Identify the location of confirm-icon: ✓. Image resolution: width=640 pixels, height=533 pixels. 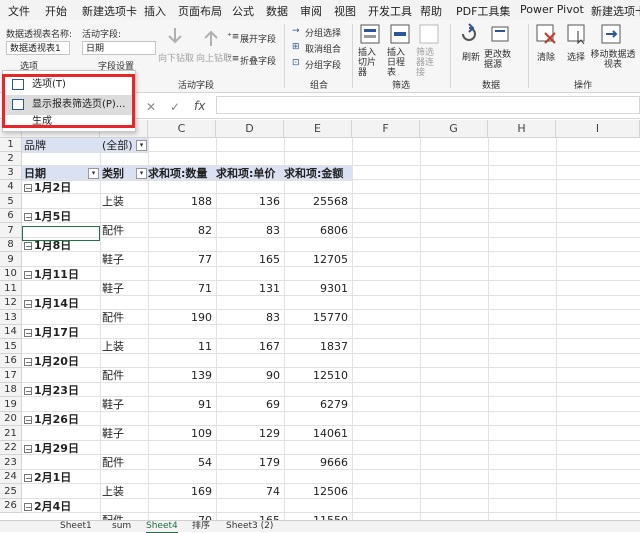
(175, 107).